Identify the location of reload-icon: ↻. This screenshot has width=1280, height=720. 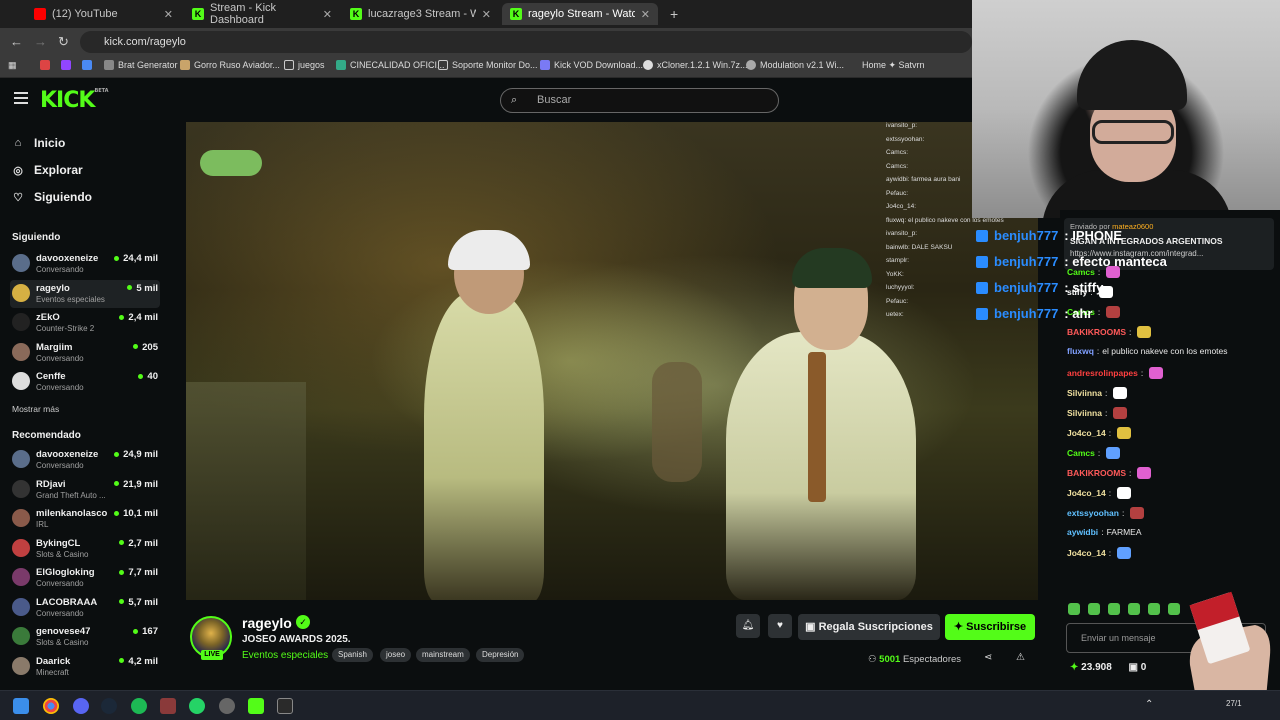
(63, 42).